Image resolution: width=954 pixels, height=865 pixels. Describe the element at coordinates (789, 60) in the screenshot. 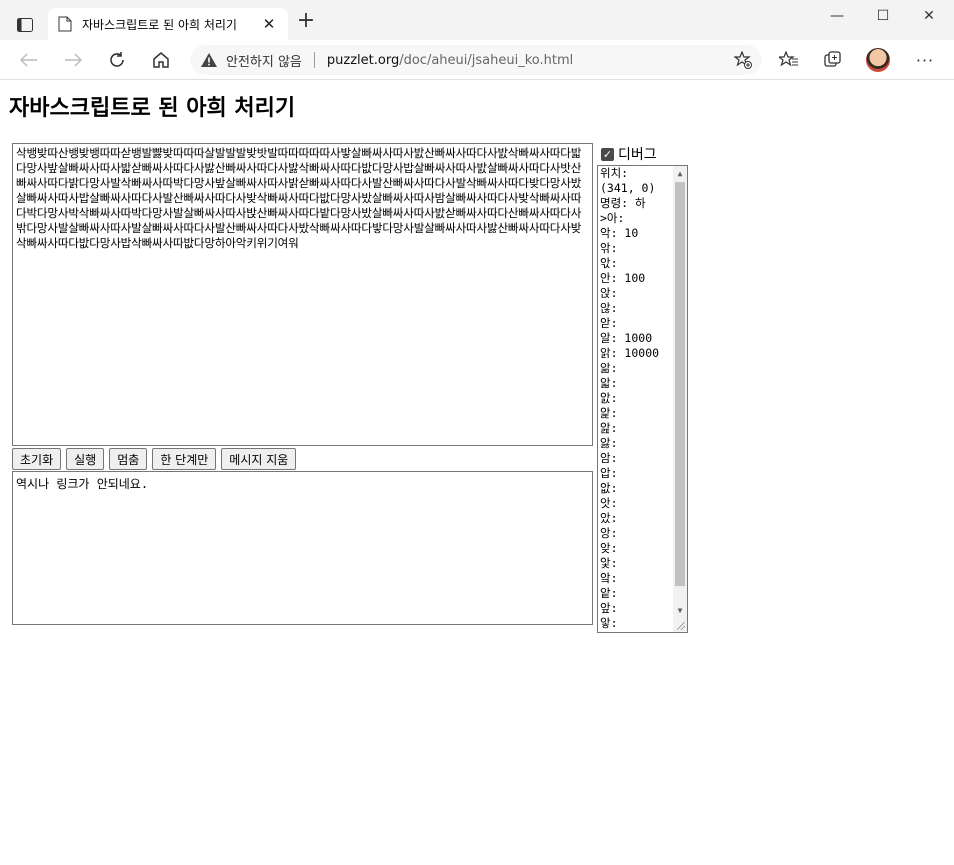

I see `favorites-icon` at that location.